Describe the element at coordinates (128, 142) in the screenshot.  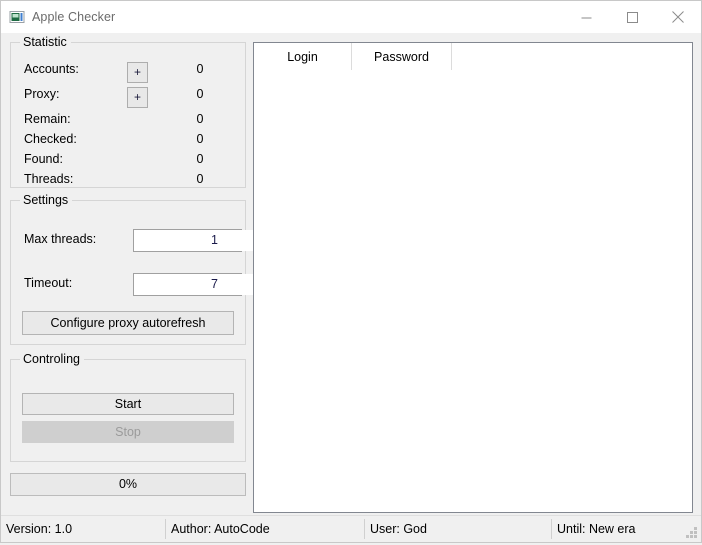
I see `stat-row-checked: Checked: 0` at that location.